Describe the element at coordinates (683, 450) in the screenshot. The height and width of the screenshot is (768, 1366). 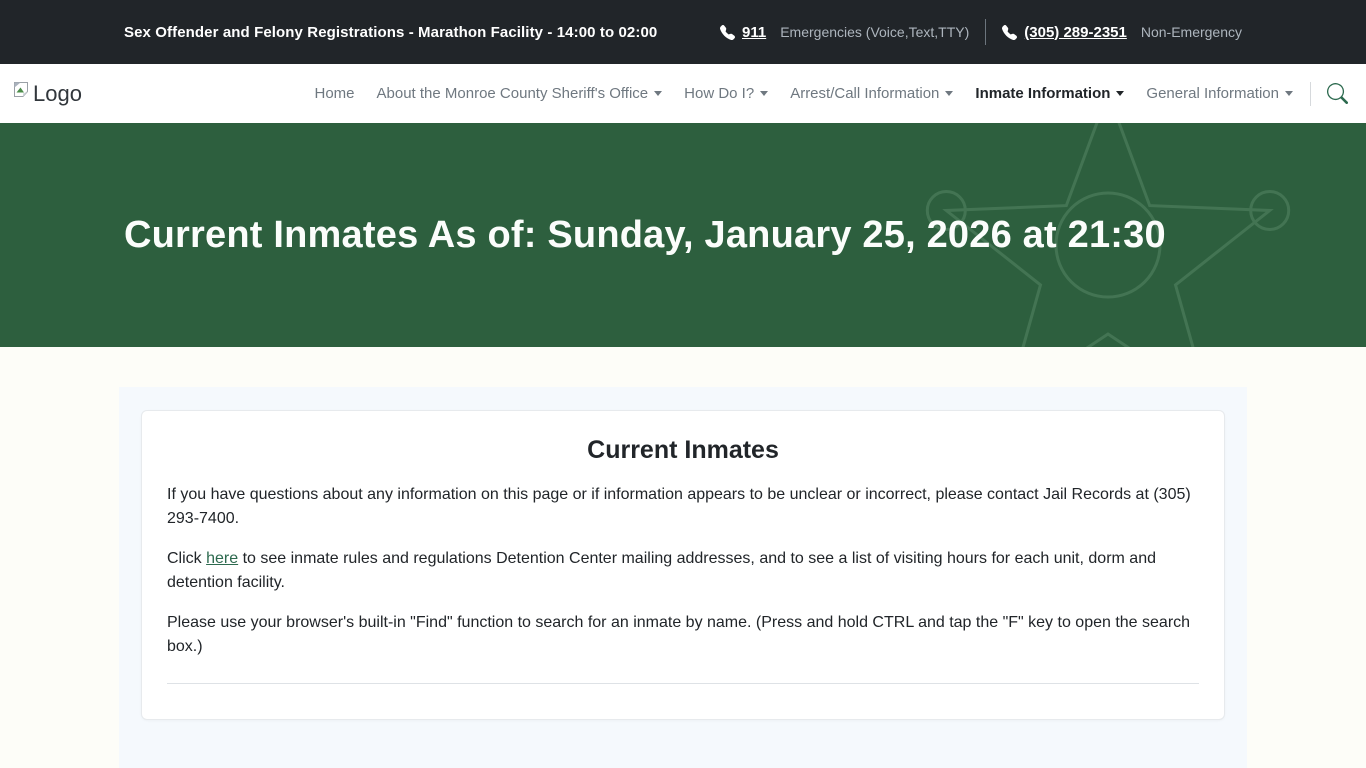
I see `card-title: Current Inmates` at that location.